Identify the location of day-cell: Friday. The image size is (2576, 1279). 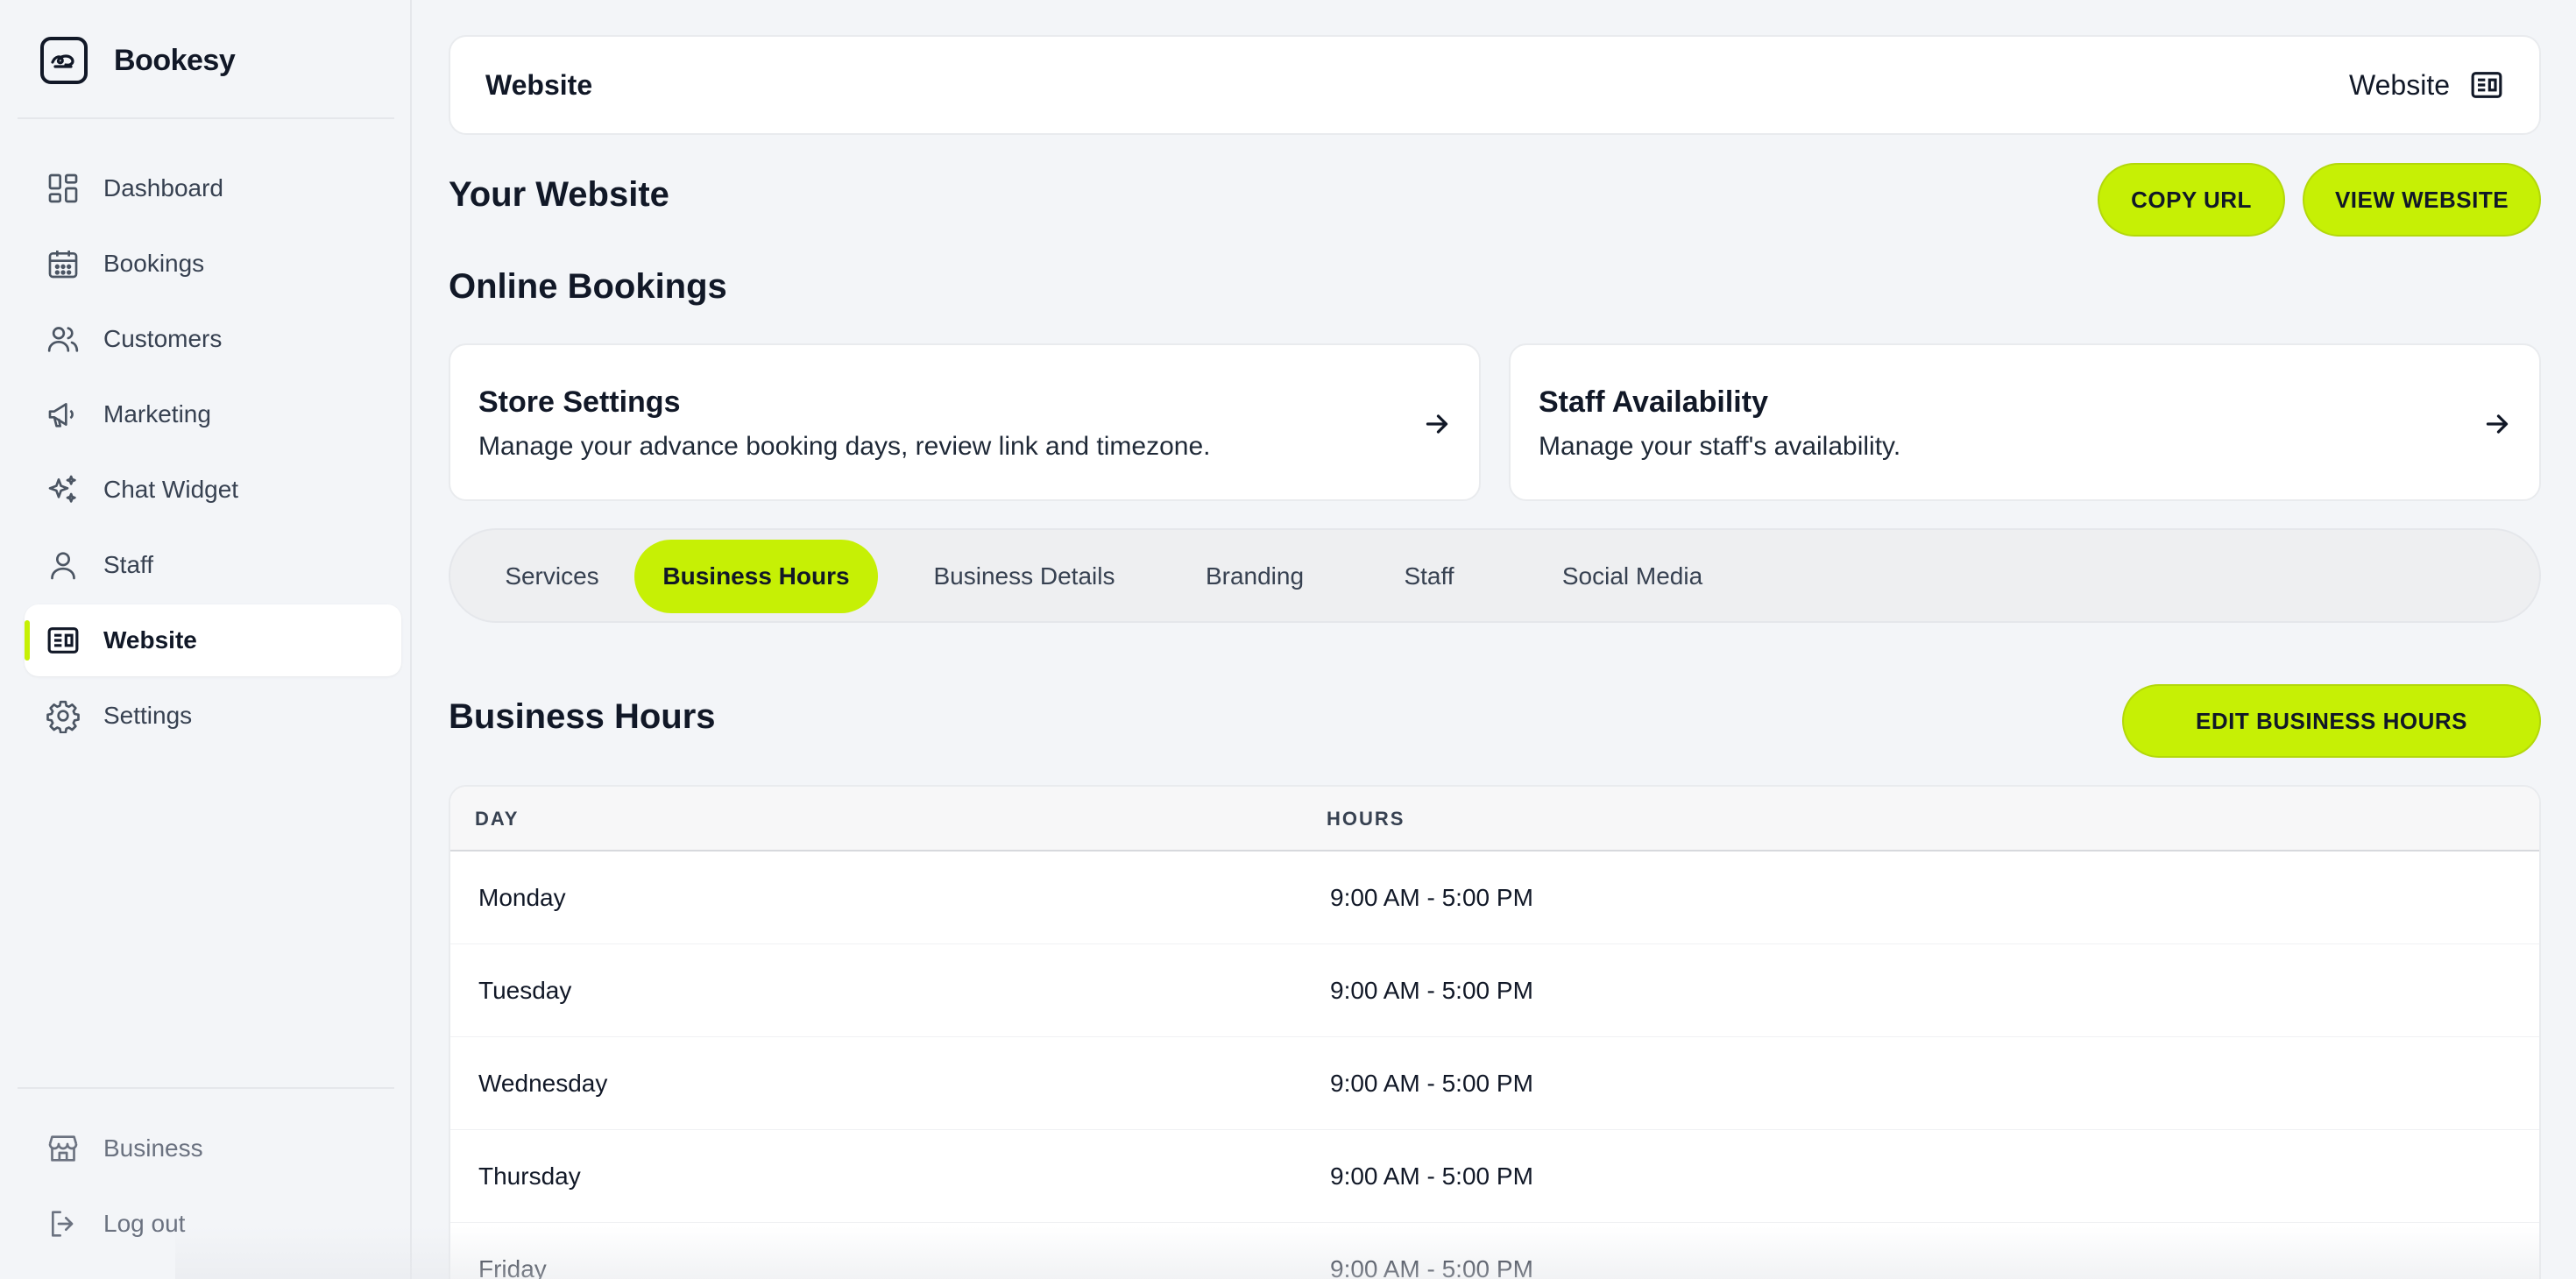
(512, 1267).